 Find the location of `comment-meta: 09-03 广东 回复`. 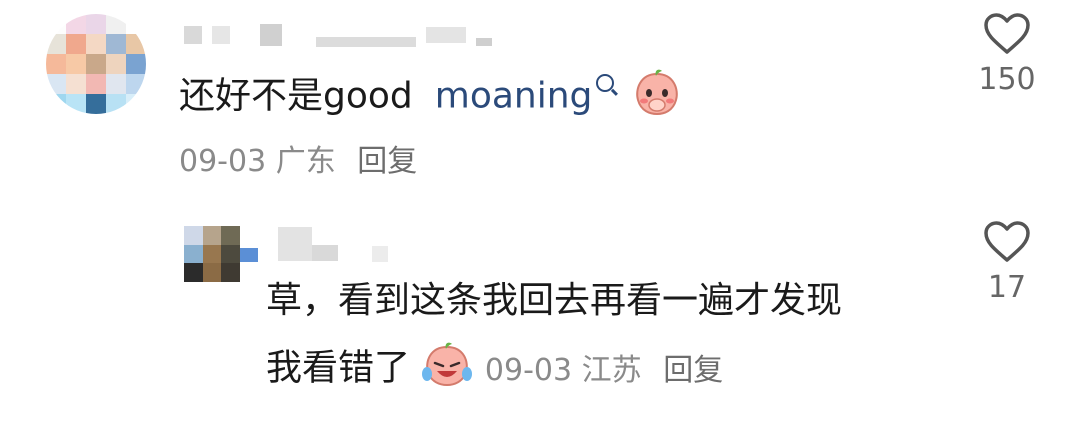

comment-meta: 09-03 广东 回复 is located at coordinates (298, 158).